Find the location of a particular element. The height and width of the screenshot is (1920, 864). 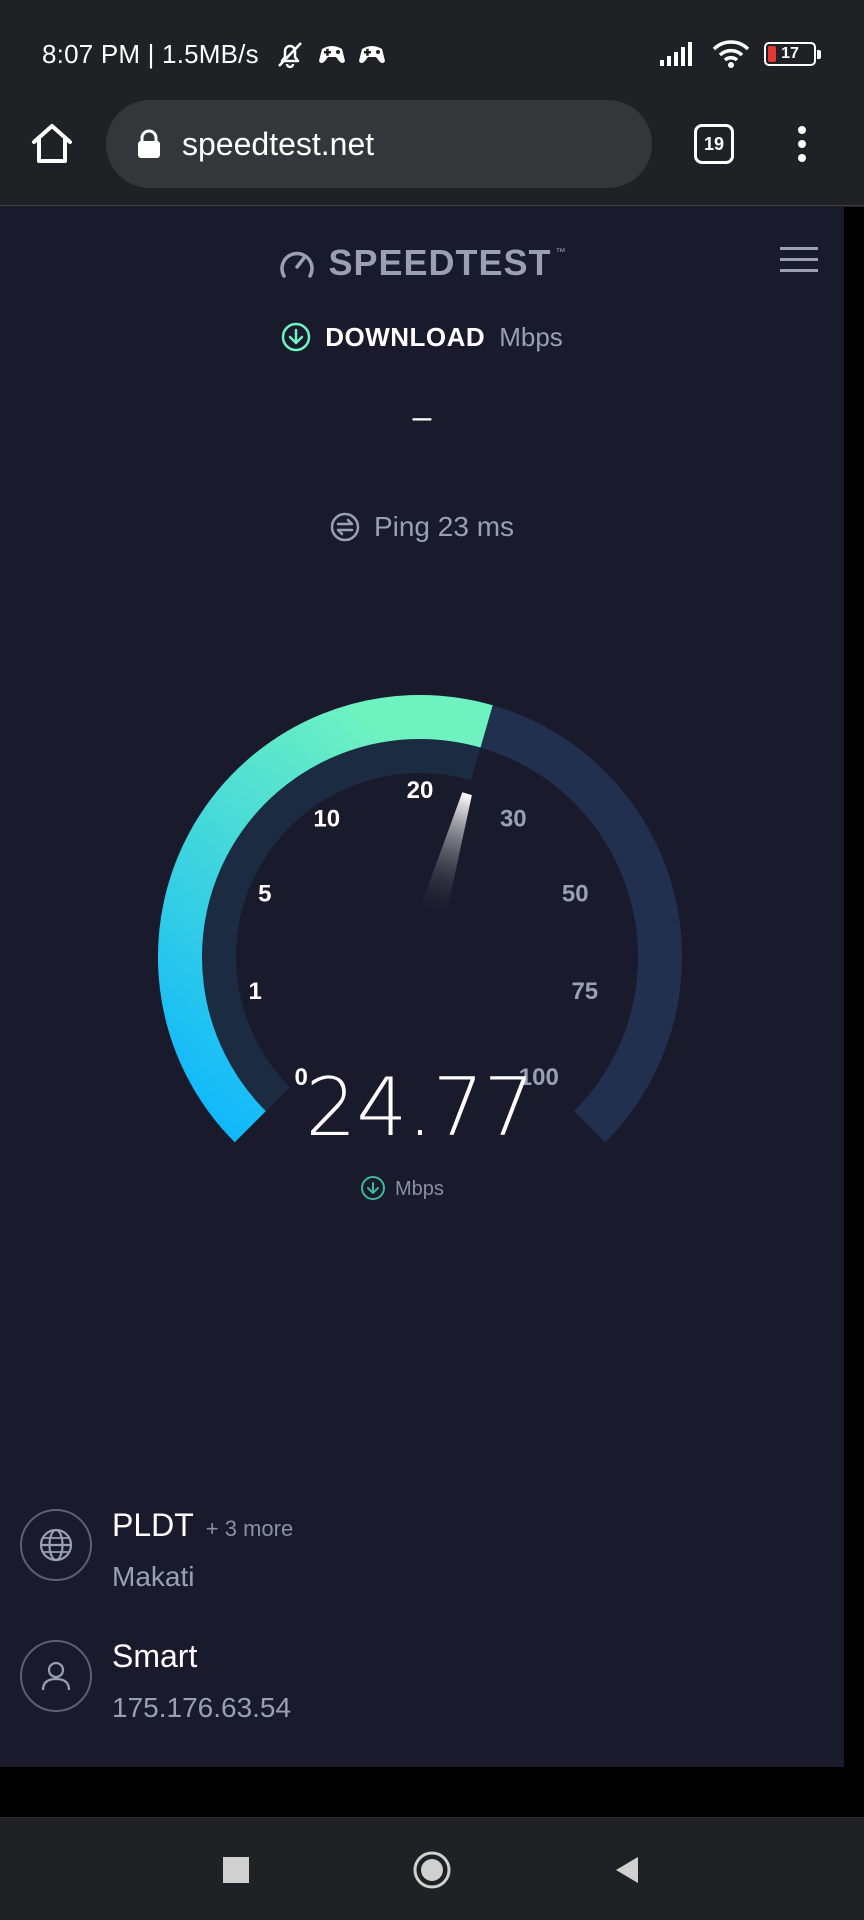

mute-notifications-icon is located at coordinates (289, 55).